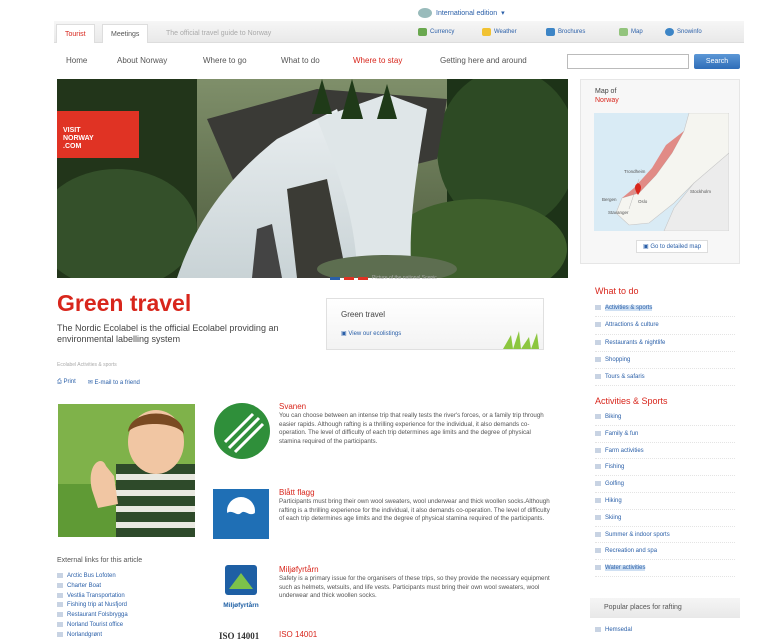 This screenshot has width=776, height=644. I want to click on sidebar-item: Restaurants & nightlife, so click(665, 343).